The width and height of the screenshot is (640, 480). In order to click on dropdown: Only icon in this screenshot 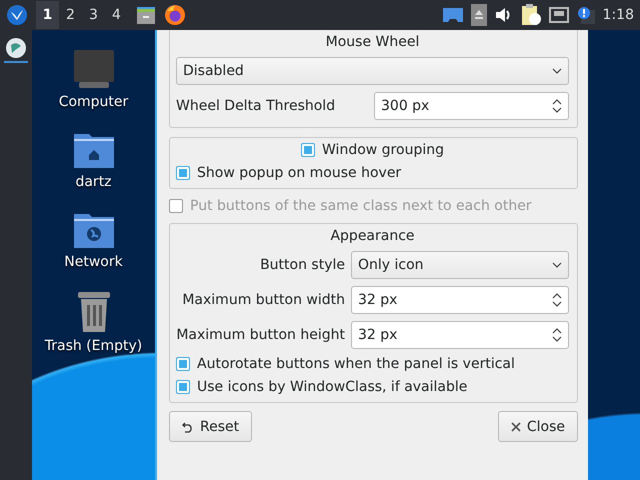, I will do `click(460, 265)`.